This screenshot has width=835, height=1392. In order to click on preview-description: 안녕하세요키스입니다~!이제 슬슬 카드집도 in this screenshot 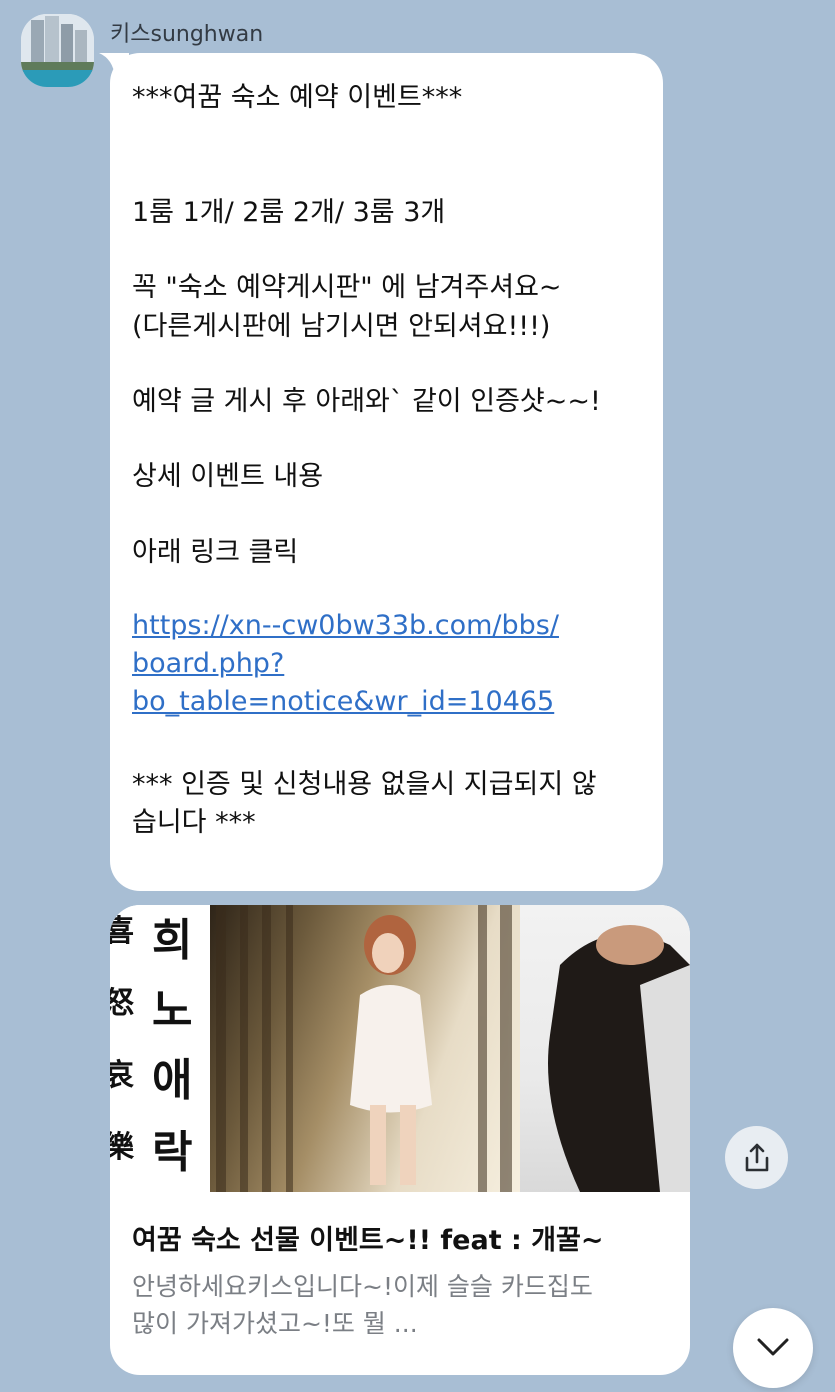, I will do `click(362, 1286)`.